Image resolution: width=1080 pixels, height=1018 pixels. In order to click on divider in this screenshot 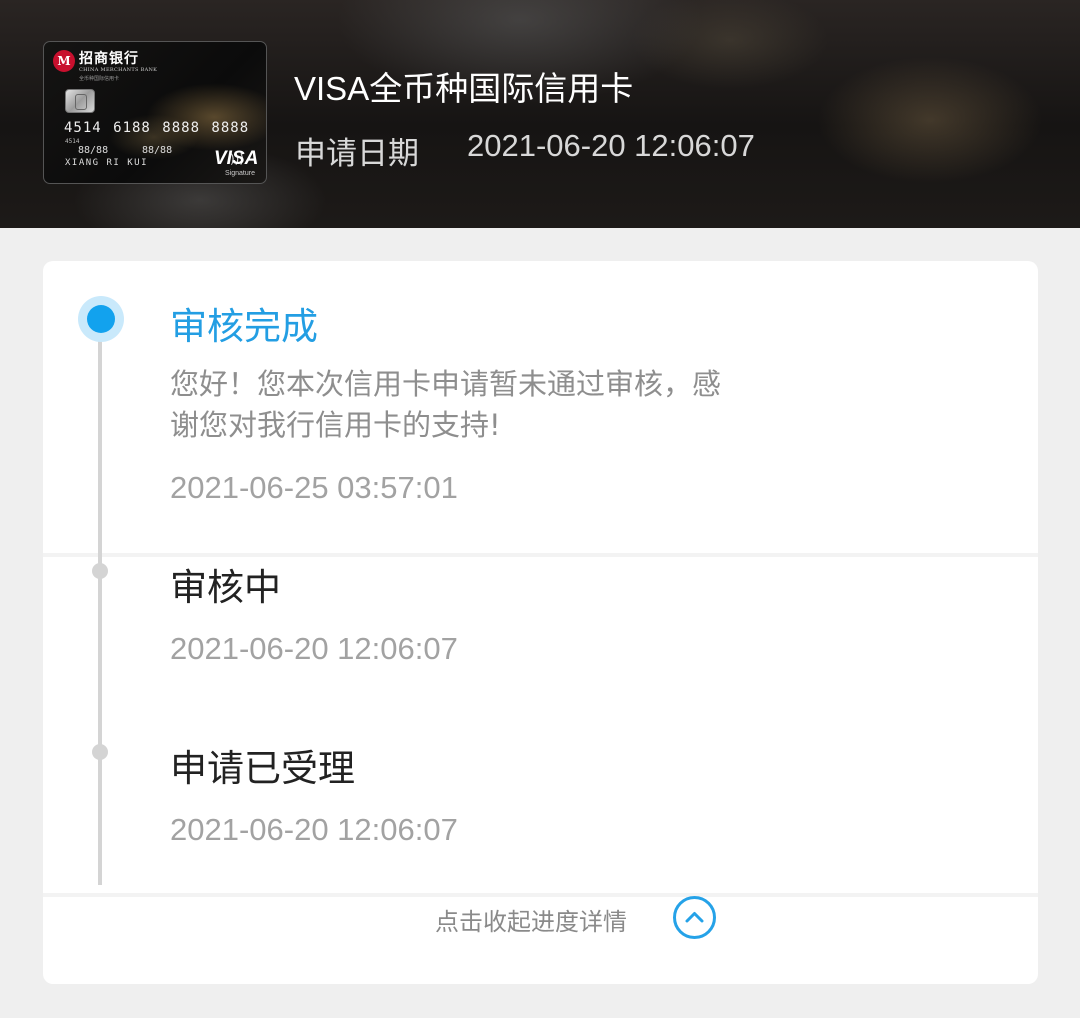, I will do `click(540, 895)`.